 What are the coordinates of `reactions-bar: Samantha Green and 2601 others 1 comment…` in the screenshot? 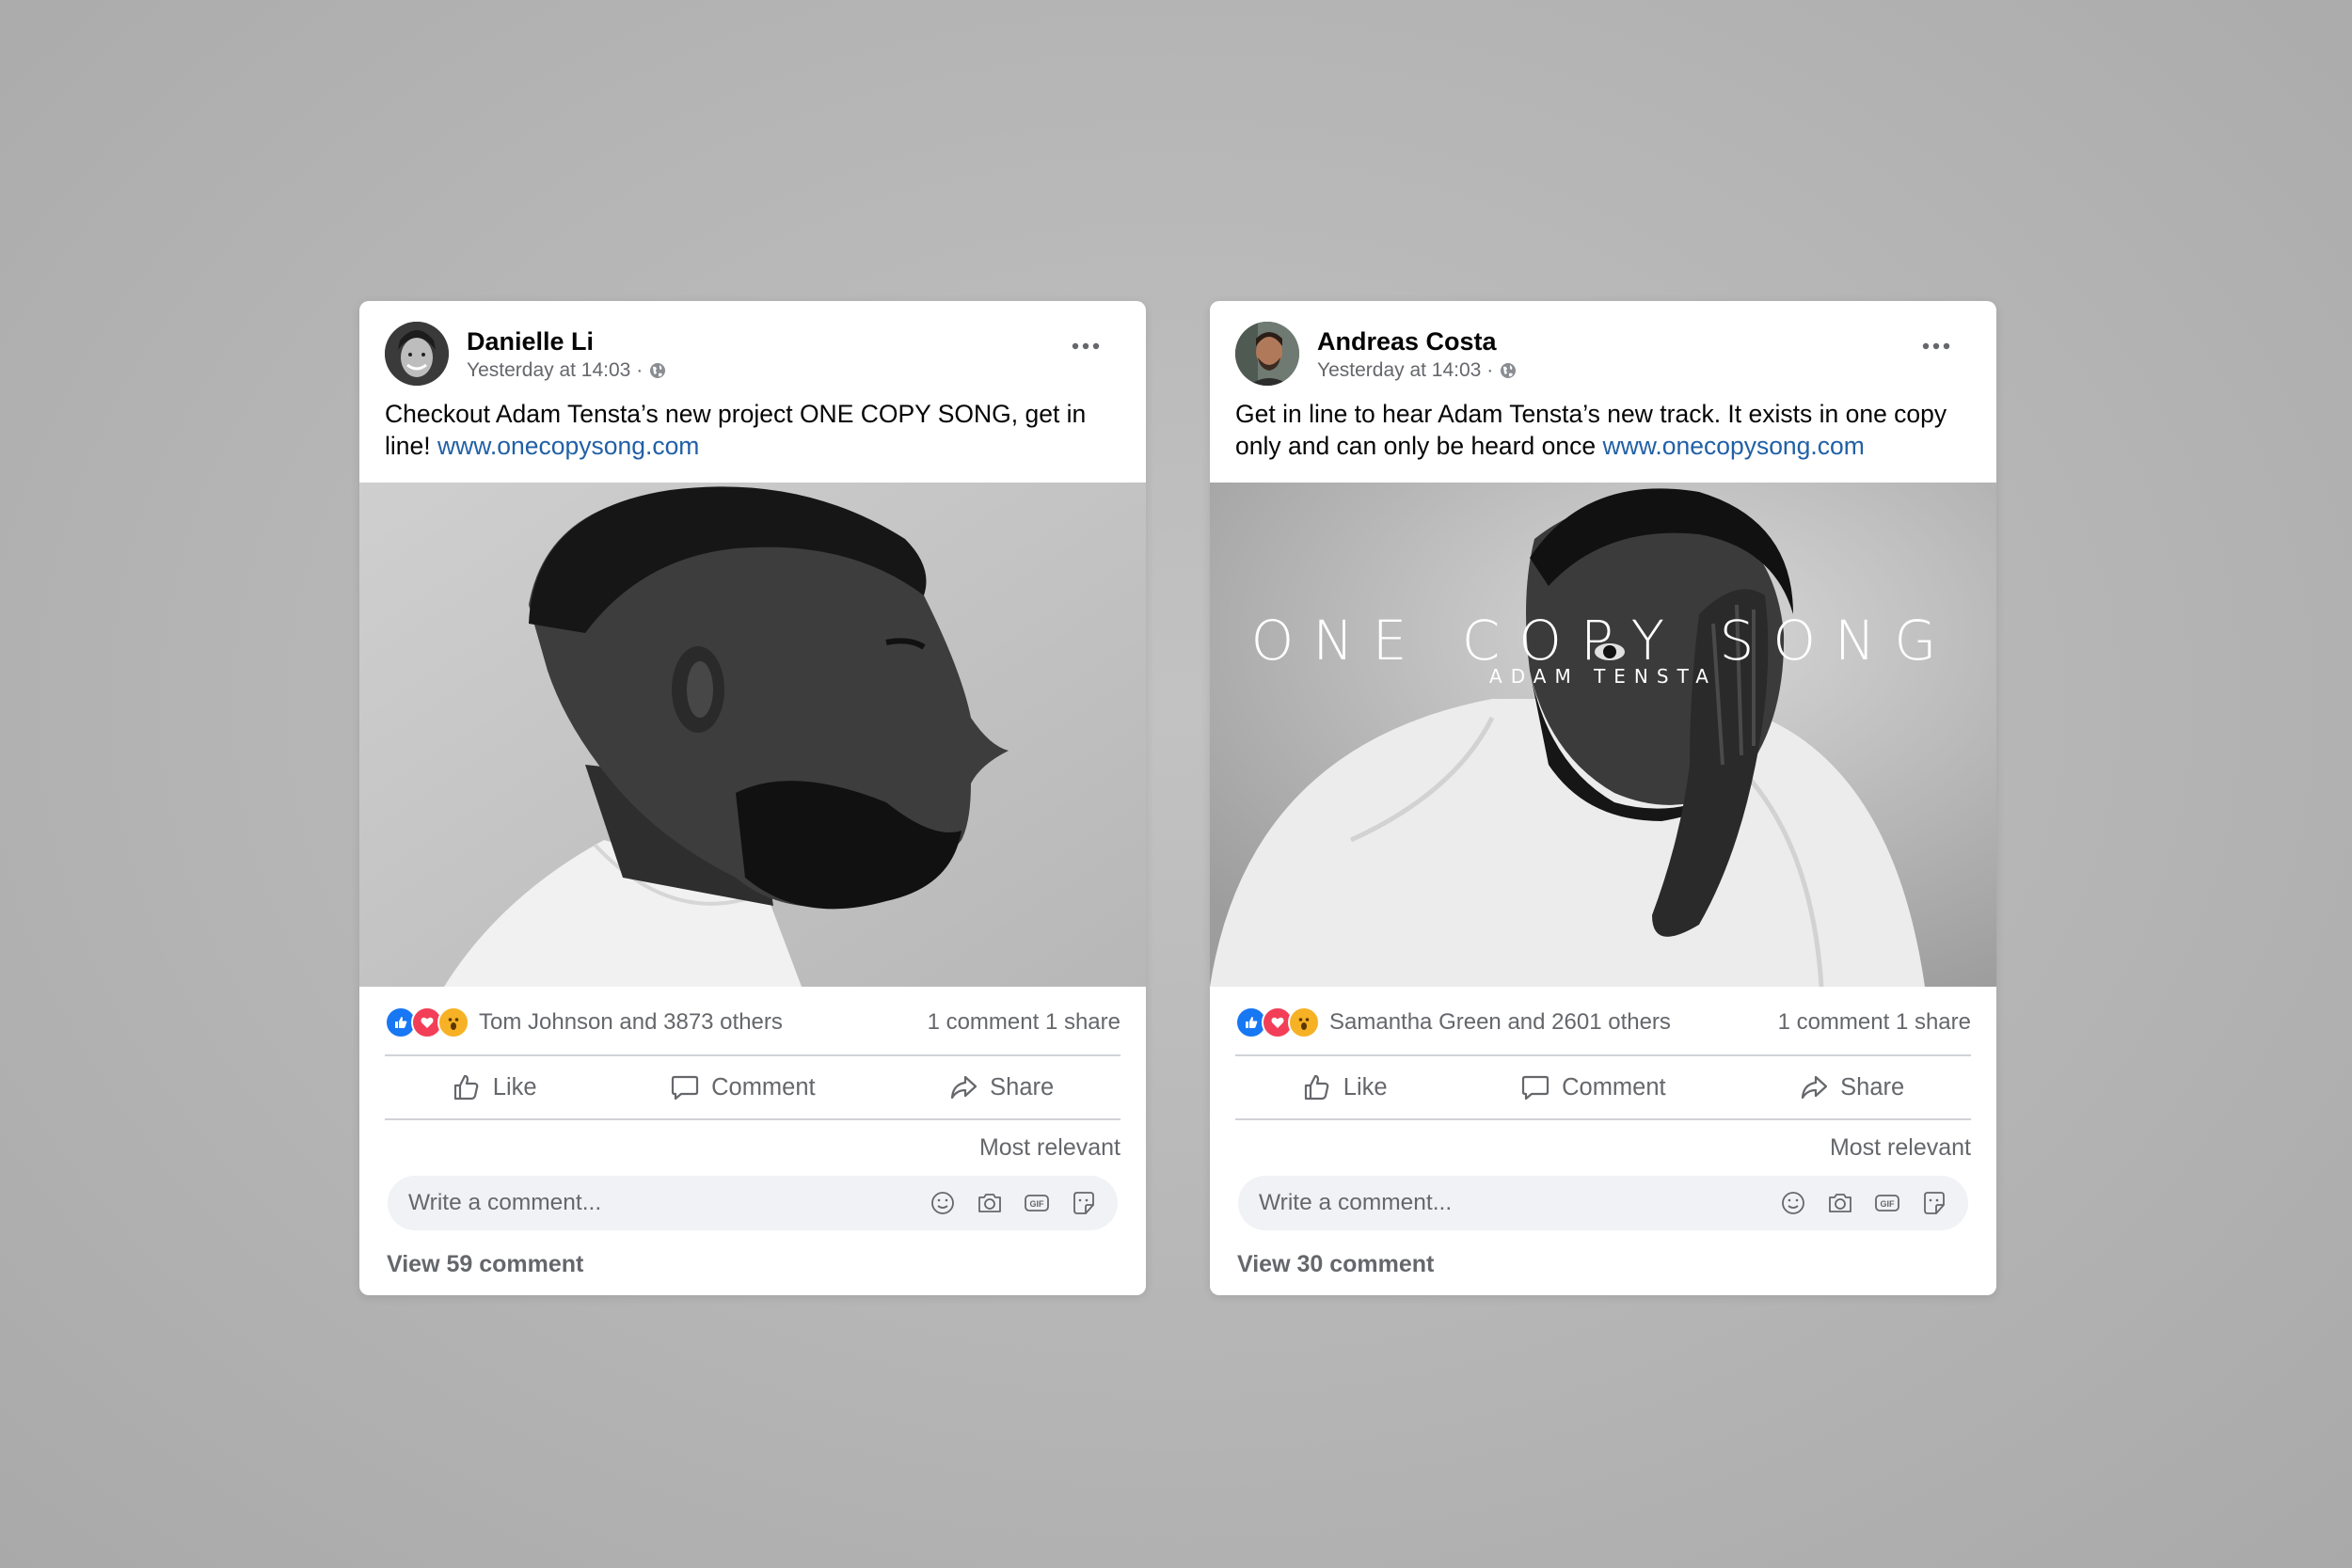 It's located at (1603, 1023).